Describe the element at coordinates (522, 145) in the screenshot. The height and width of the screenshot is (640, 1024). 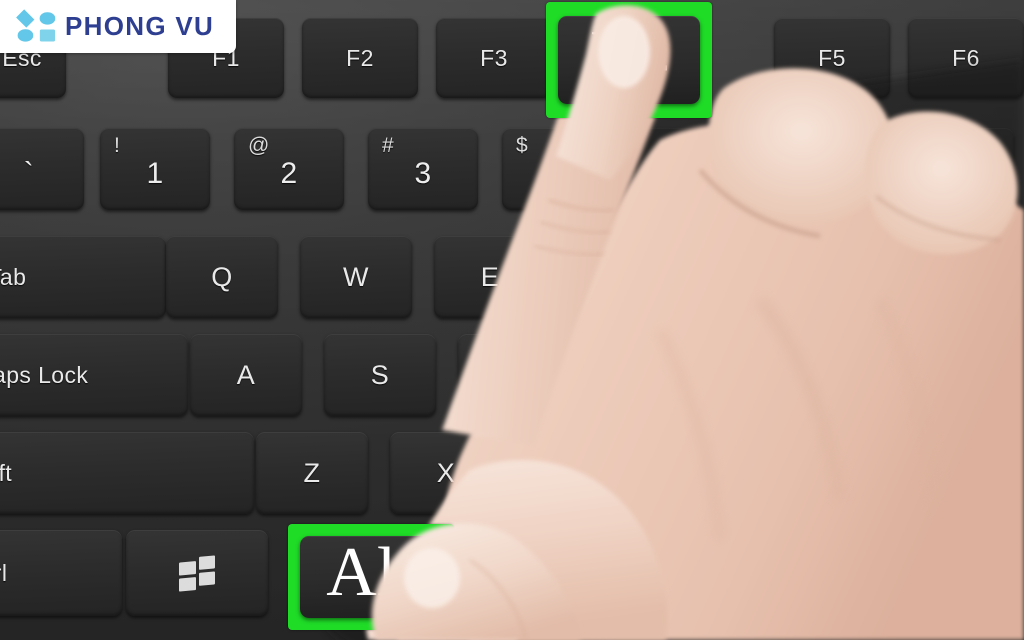
I see `key-4-shift: $` at that location.